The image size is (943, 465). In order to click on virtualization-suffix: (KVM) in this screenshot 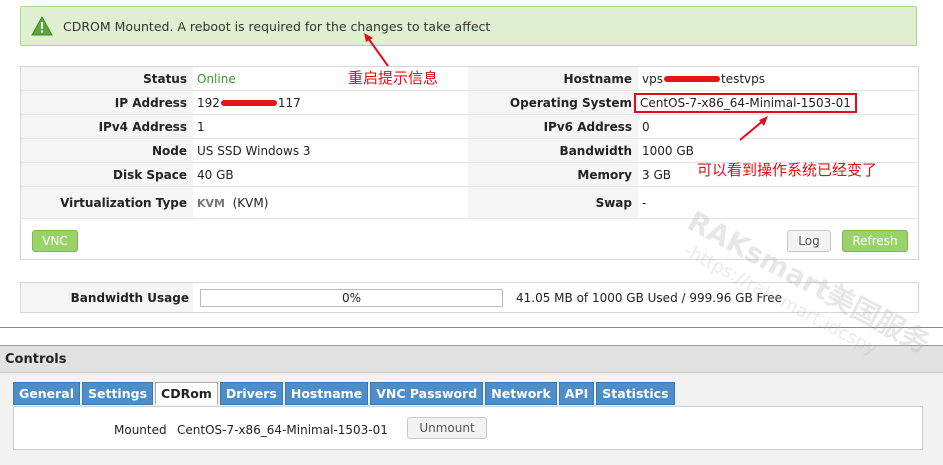, I will do `click(250, 202)`.